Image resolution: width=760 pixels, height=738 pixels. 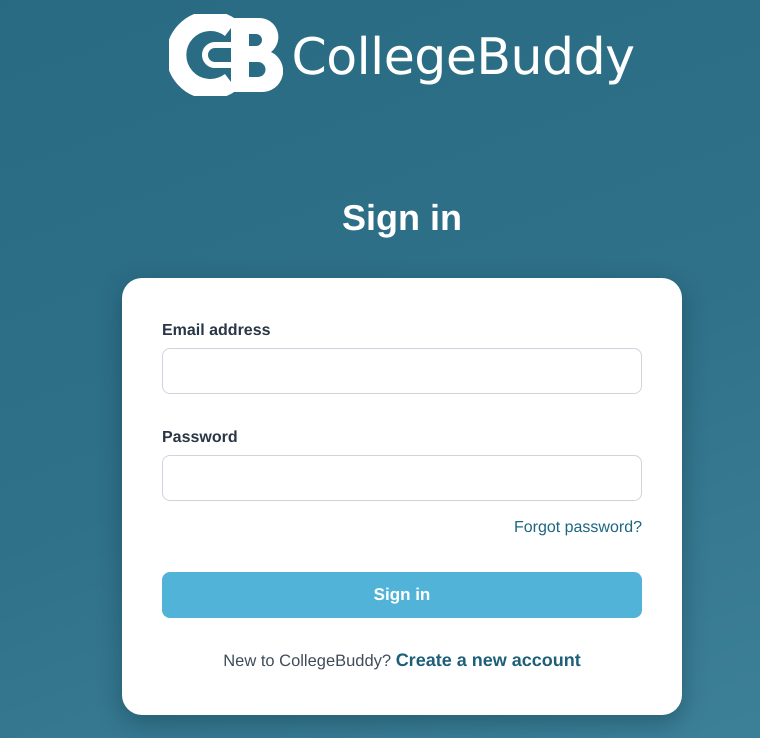 What do you see at coordinates (226, 55) in the screenshot?
I see `logo-icon` at bounding box center [226, 55].